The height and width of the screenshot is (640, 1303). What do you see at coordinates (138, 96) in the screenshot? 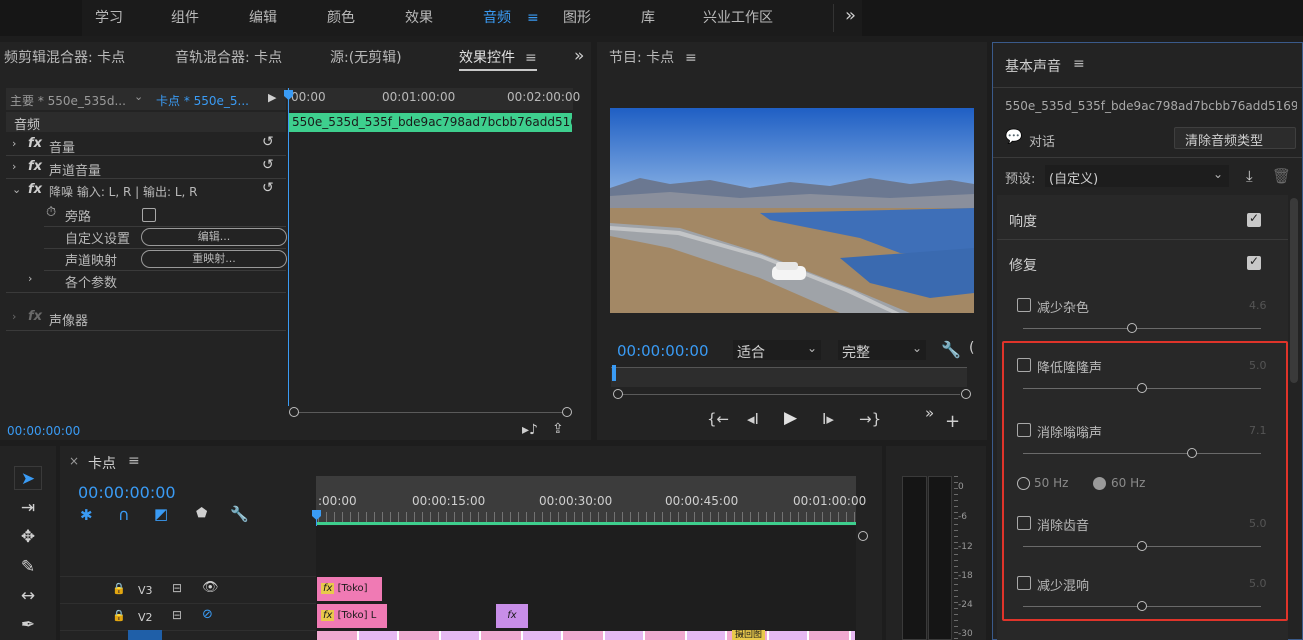
I see `master-chevron-icon: ⌄` at bounding box center [138, 96].